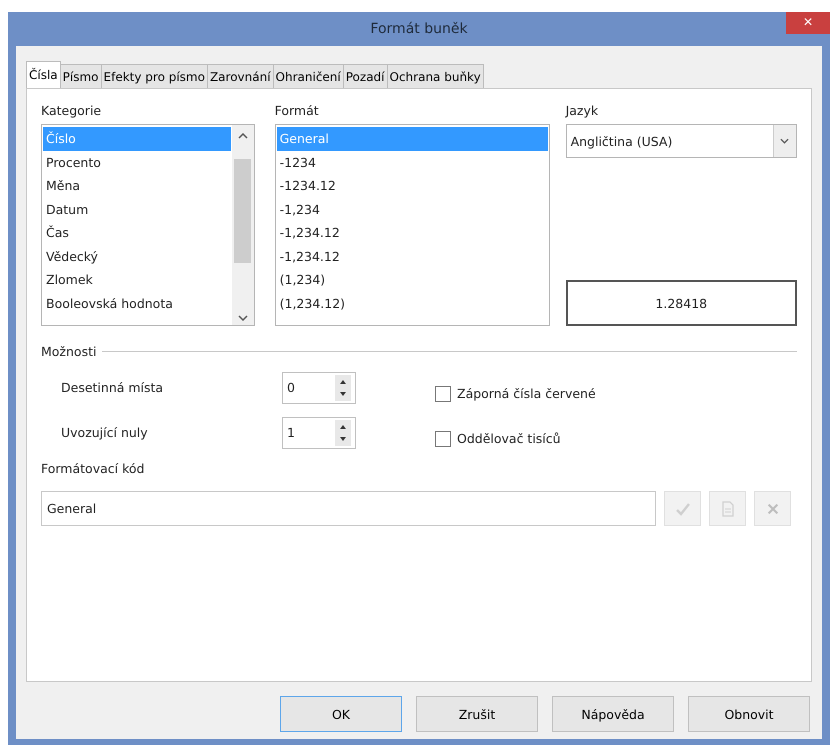 The image size is (832, 749). I want to click on language-dropdown: Angličtina (USA), so click(681, 141).